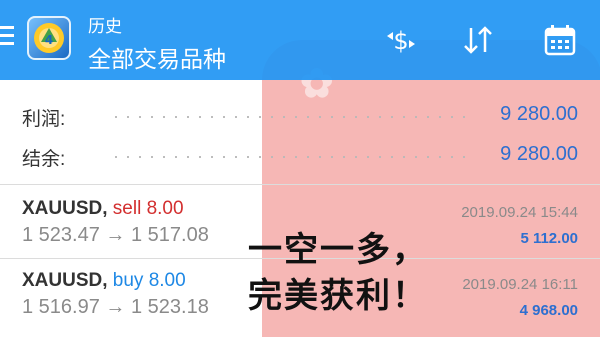  I want to click on deal-time: 2019.09.24 15:44, so click(519, 212).